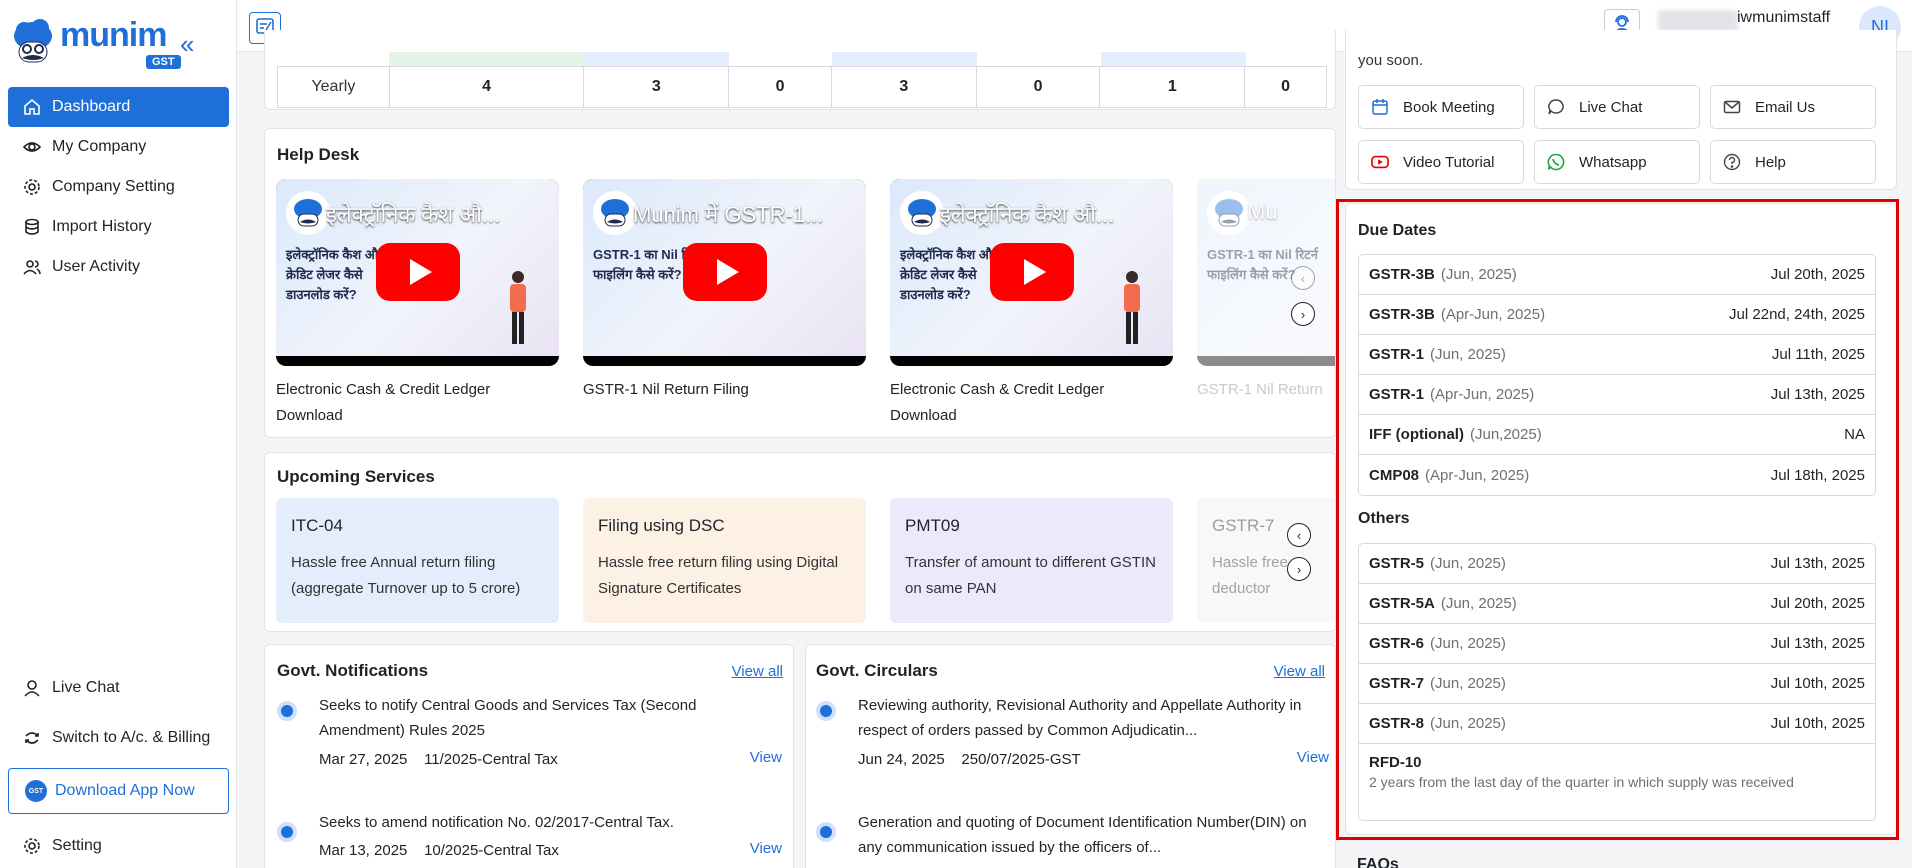 The image size is (1912, 868). What do you see at coordinates (163, 62) in the screenshot?
I see `brand-badge: GST` at bounding box center [163, 62].